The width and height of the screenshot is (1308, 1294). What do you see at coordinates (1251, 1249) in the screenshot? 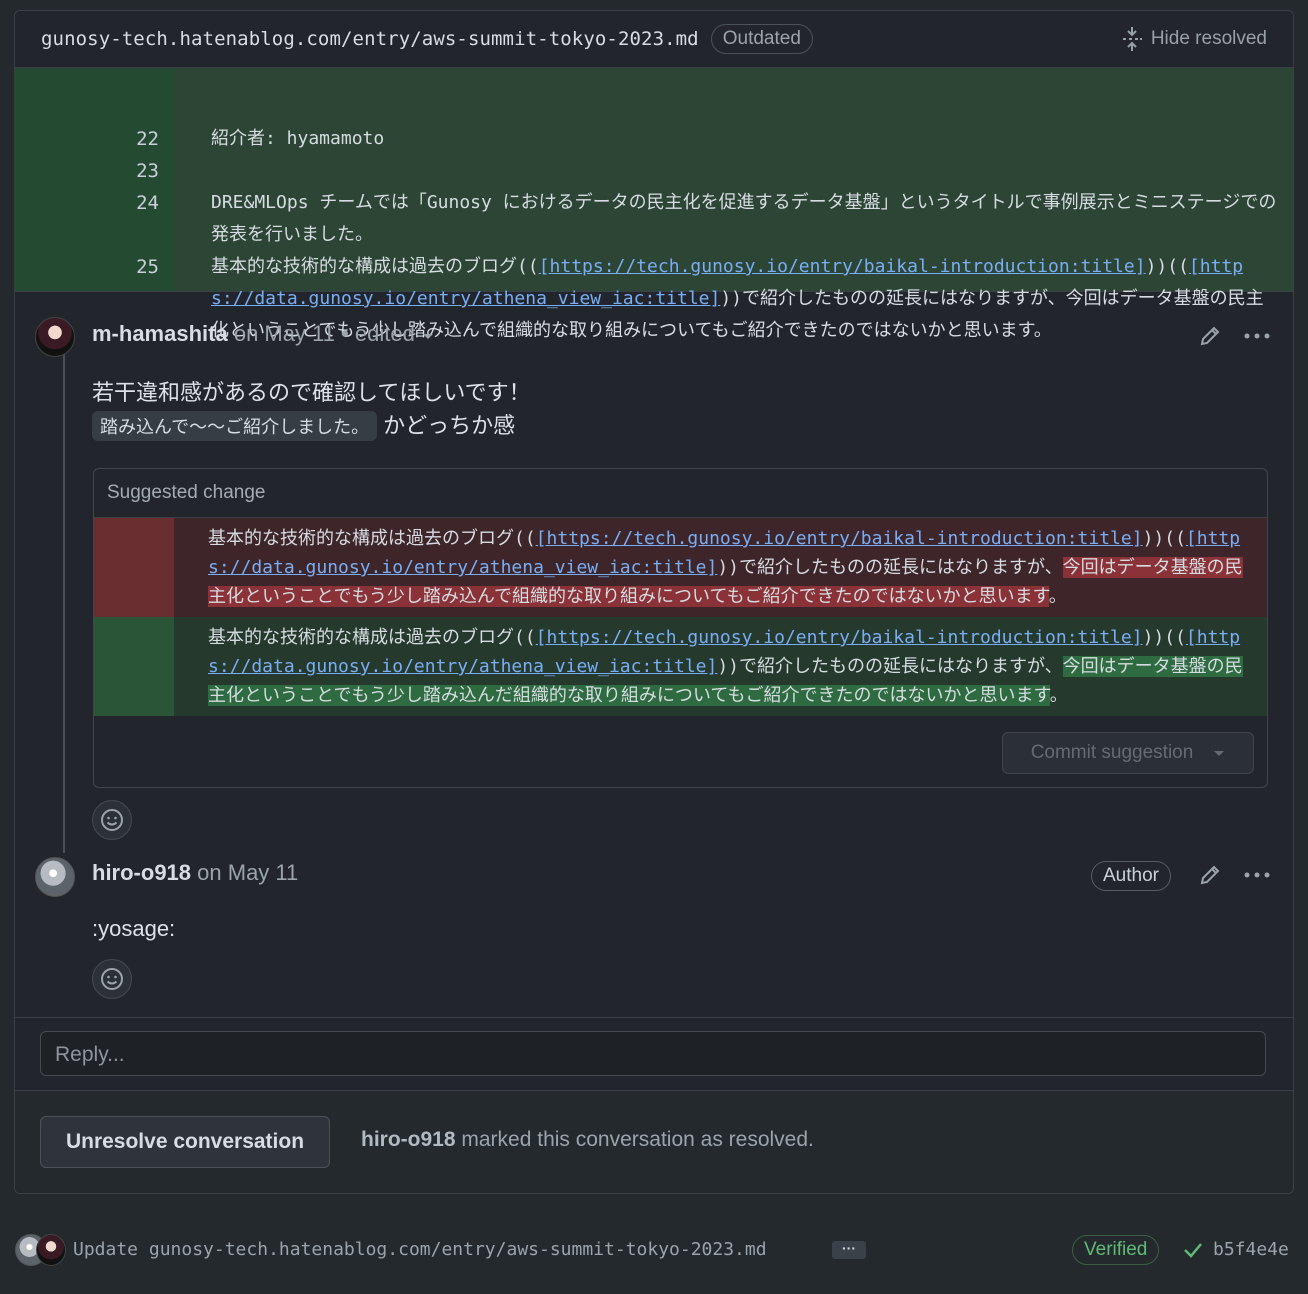
I see `commit-sha-link: b5f4e4e` at bounding box center [1251, 1249].